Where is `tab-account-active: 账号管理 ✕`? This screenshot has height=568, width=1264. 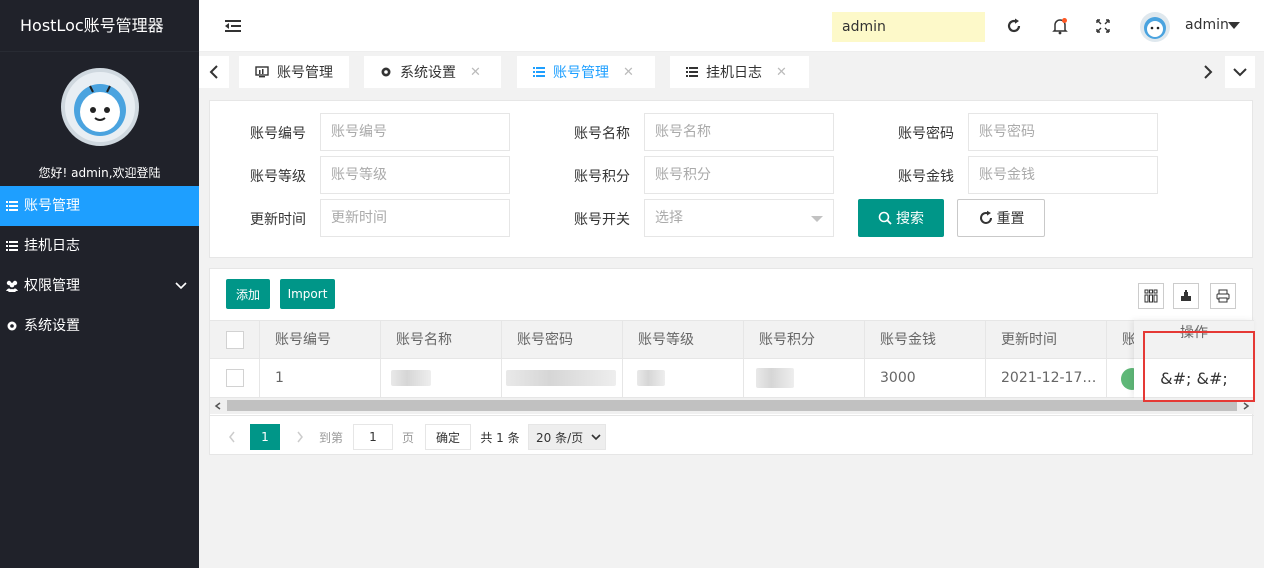 tab-account-active: 账号管理 ✕ is located at coordinates (586, 72).